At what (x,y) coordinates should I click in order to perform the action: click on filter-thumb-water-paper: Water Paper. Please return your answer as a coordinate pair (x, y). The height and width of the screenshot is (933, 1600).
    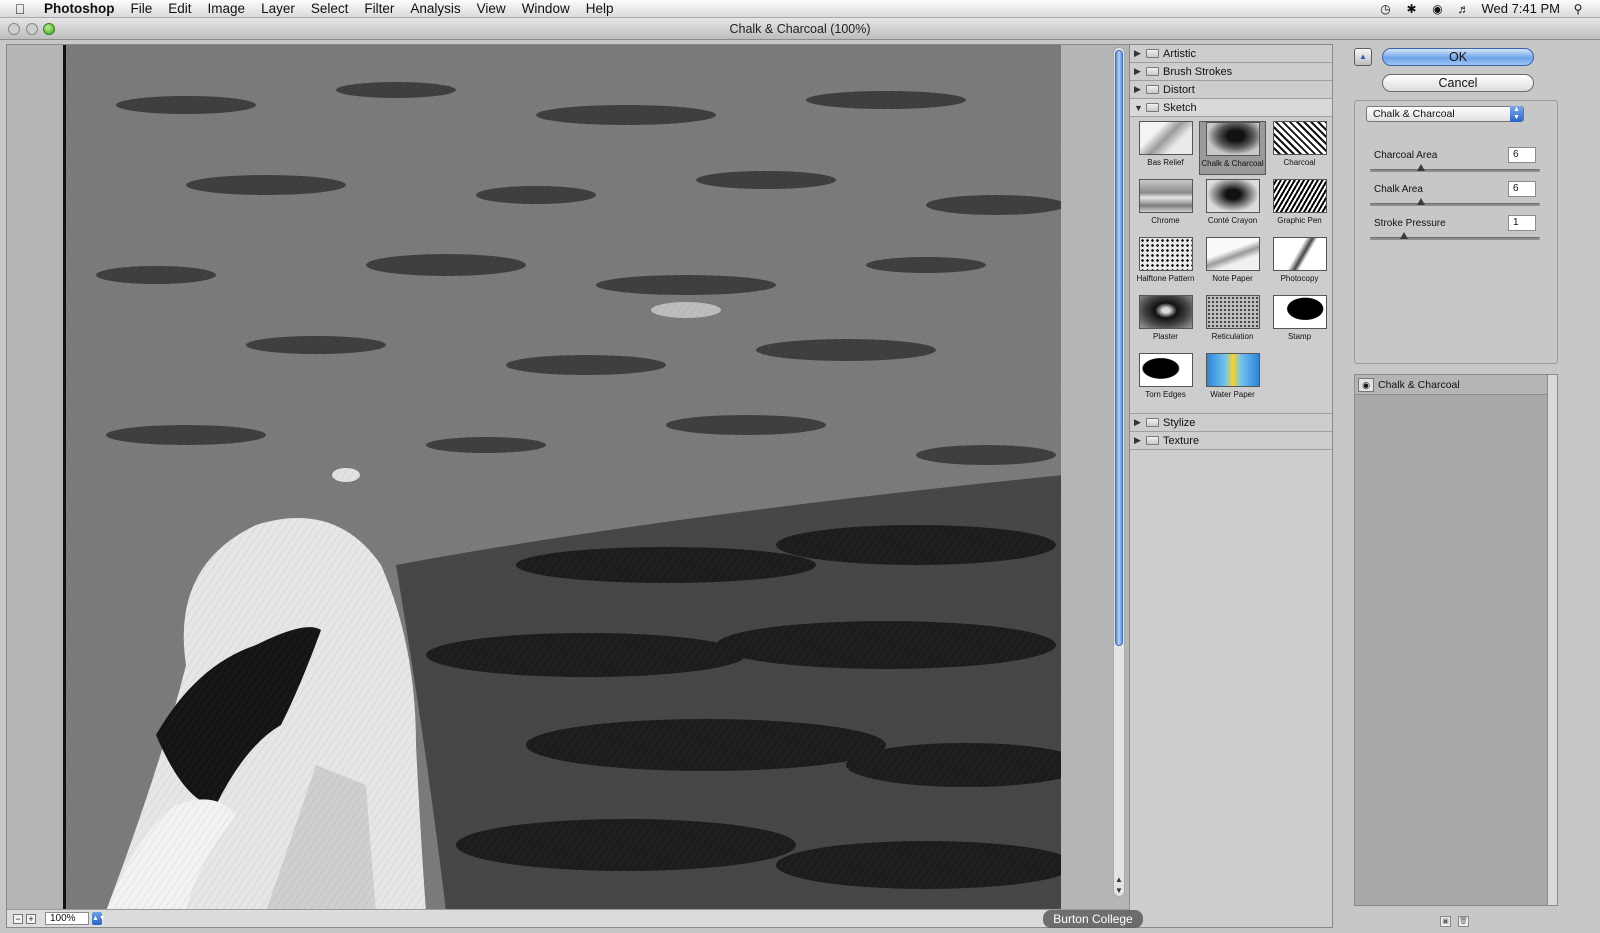
    Looking at the image, I should click on (1232, 380).